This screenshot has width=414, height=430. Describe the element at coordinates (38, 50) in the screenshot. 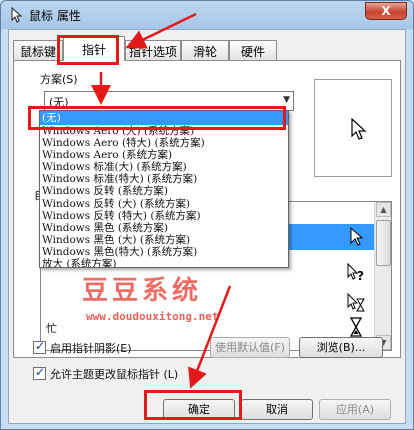

I see `tab-buttons: 鼠标键` at that location.